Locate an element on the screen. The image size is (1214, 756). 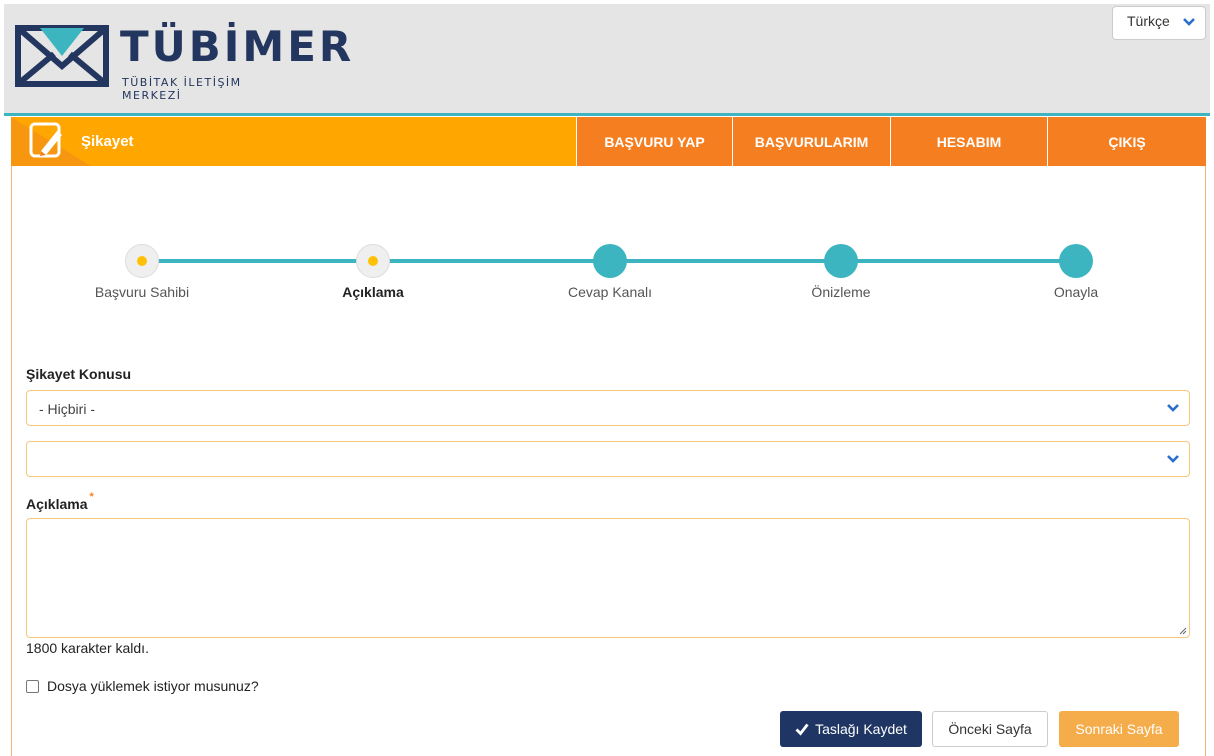
edit-document-icon is located at coordinates (45, 140).